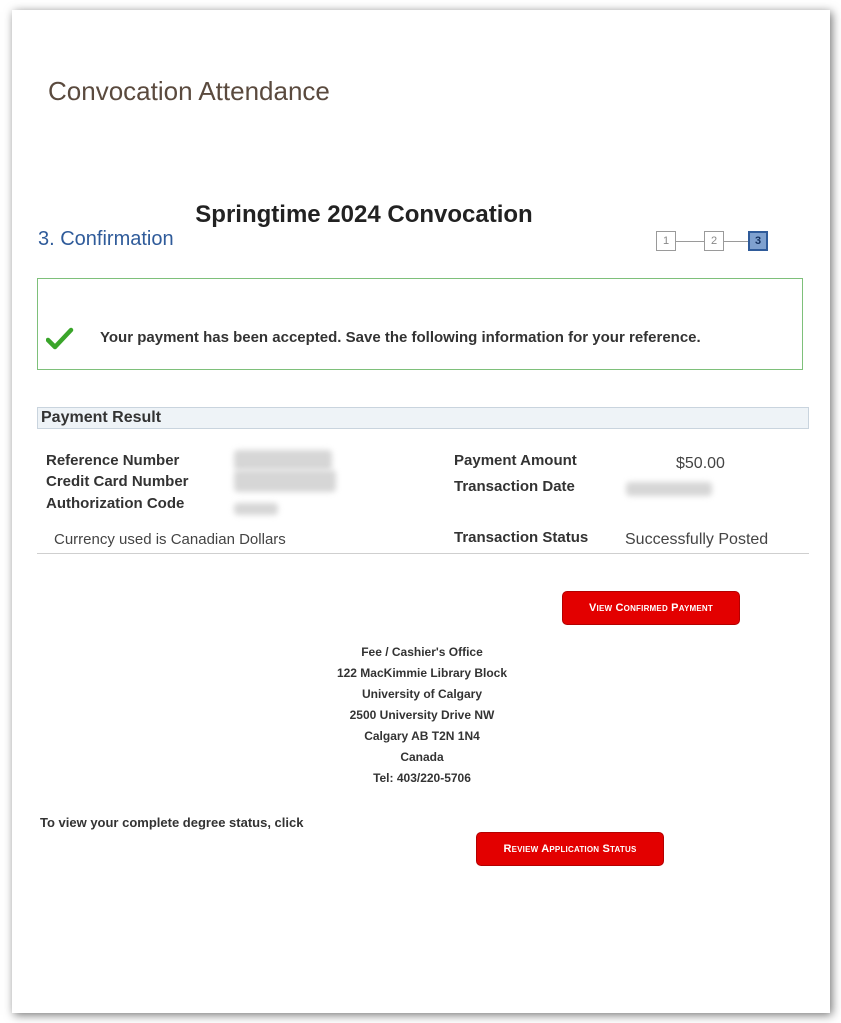 The height and width of the screenshot is (1023, 841). What do you see at coordinates (421, 21) in the screenshot?
I see `torn-edge-top` at bounding box center [421, 21].